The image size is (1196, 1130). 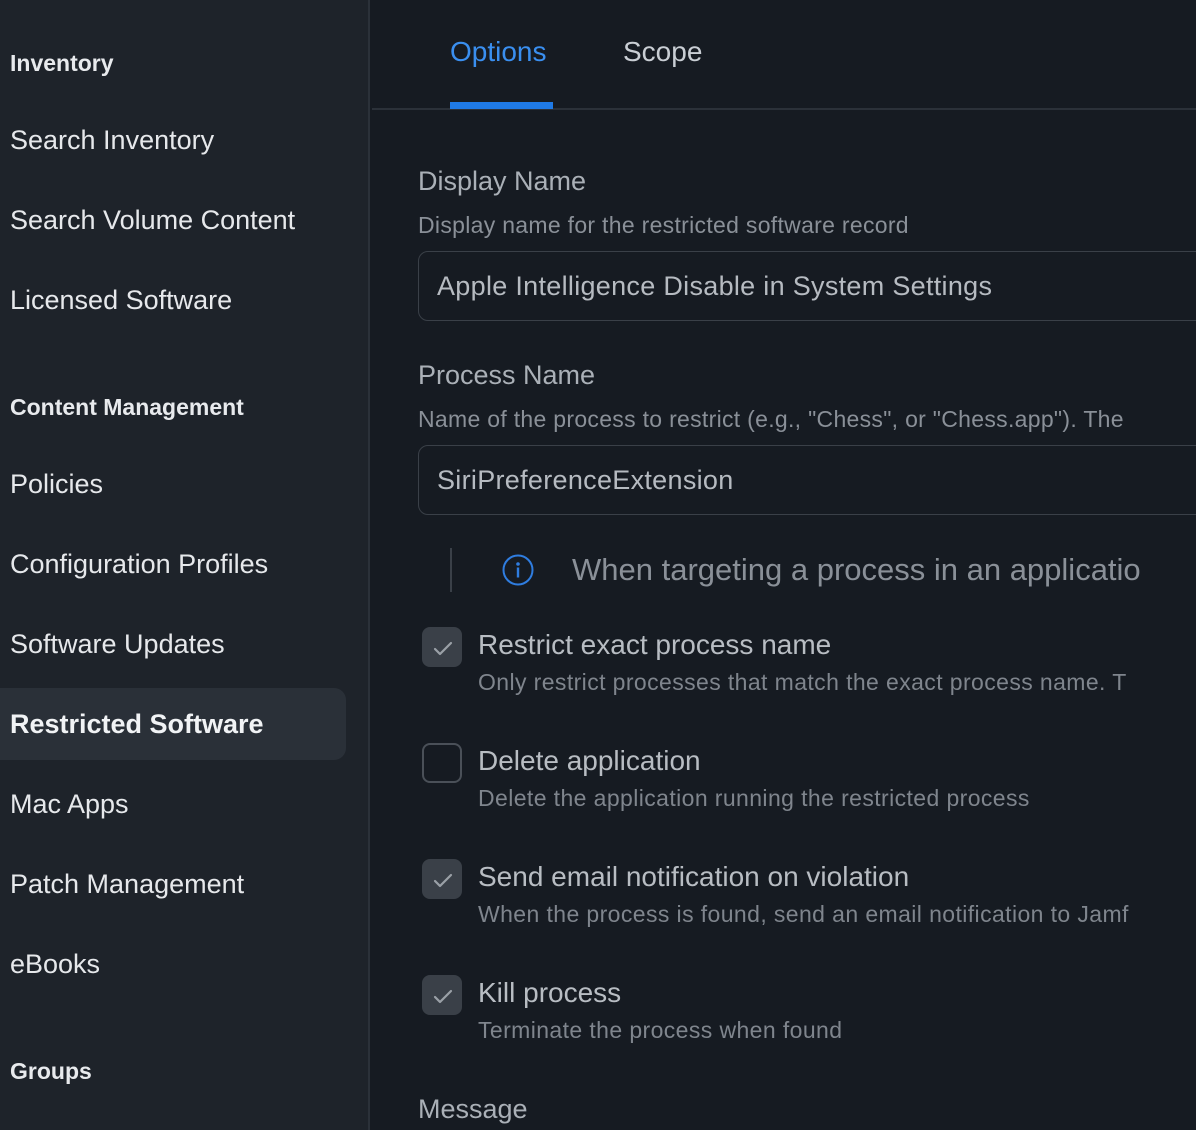 What do you see at coordinates (173, 564) in the screenshot?
I see `sidebar-item-configuration-profiles: Configuration Profiles` at bounding box center [173, 564].